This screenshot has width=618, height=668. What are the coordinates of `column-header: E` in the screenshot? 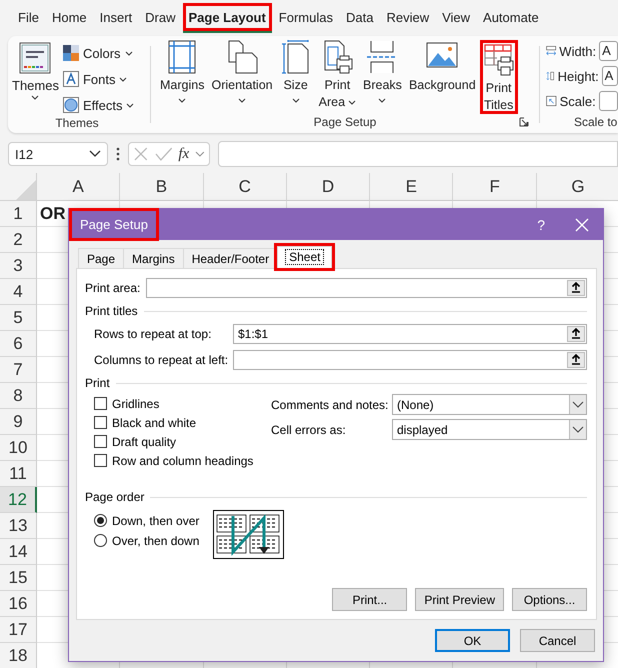 It's located at (412, 187).